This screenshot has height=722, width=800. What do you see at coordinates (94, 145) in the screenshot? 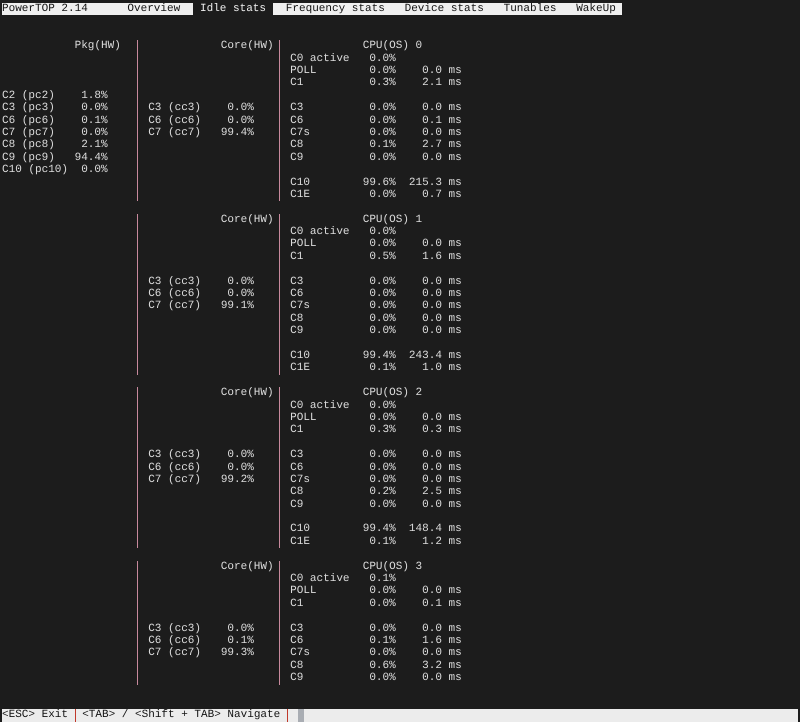
I see `percentage: 2.1%` at bounding box center [94, 145].